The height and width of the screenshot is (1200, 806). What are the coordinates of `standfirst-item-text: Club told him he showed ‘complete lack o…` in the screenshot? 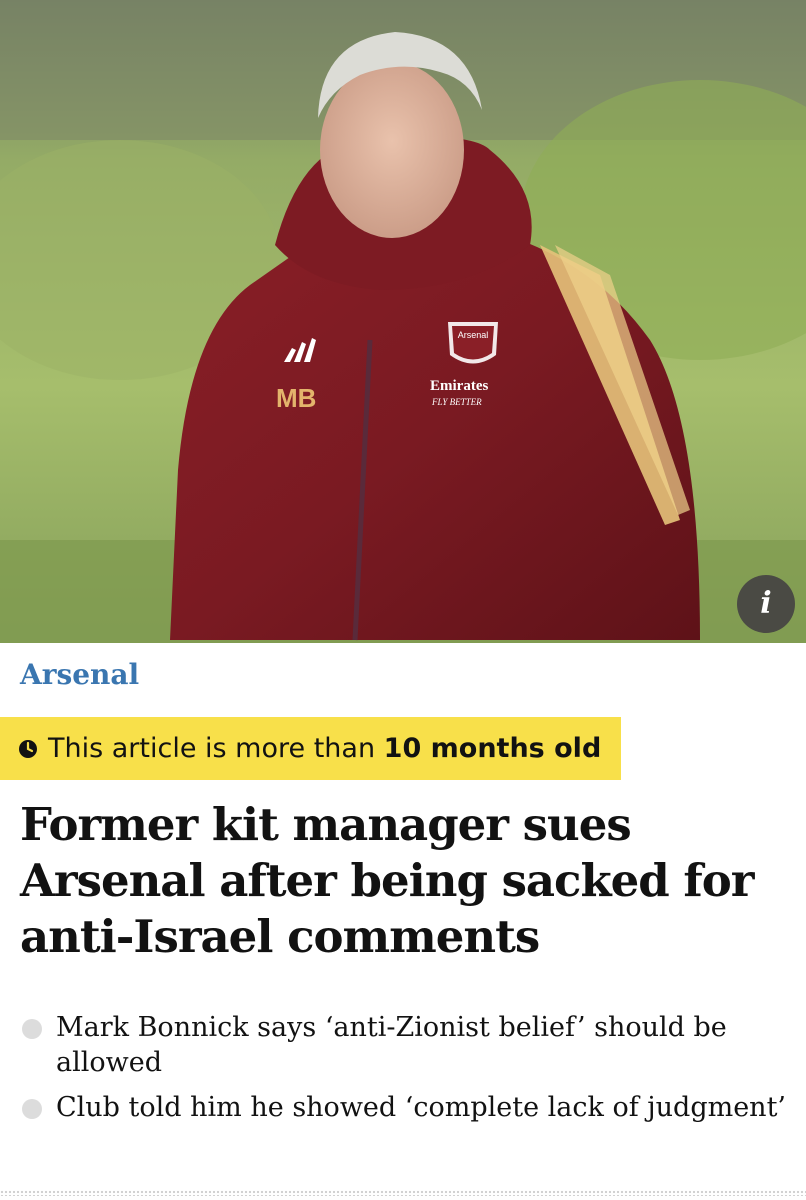 It's located at (421, 1107).